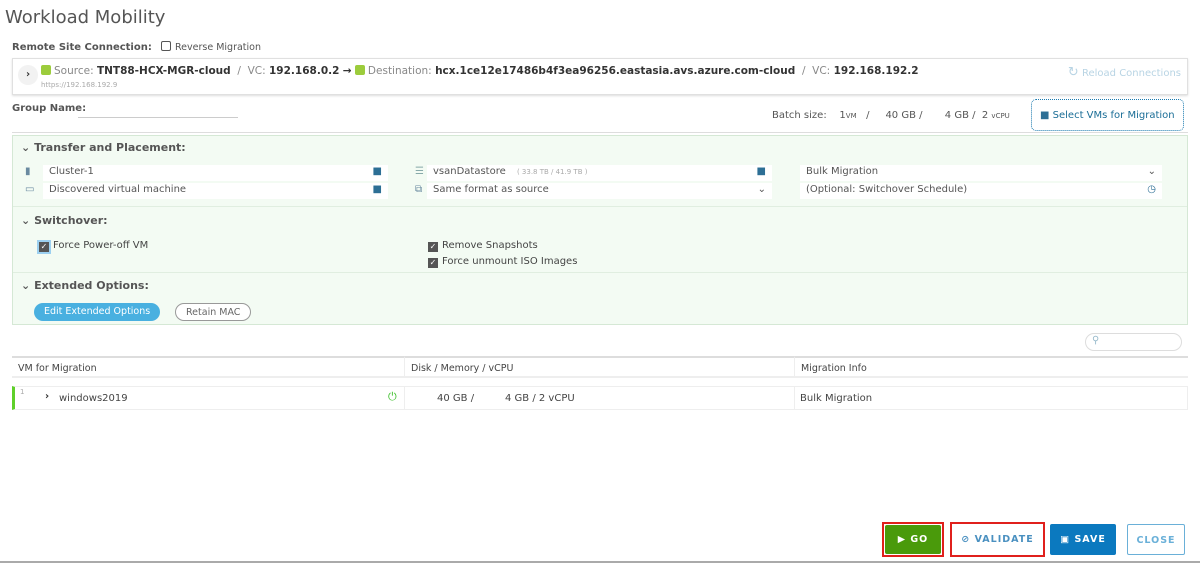 The image size is (1200, 564). I want to click on arrow-icon: →, so click(347, 71).